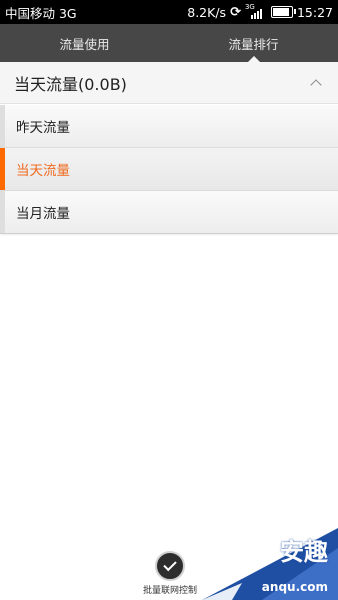 The height and width of the screenshot is (600, 338). I want to click on batch-network-control-label: 批量联网控制, so click(169, 591).